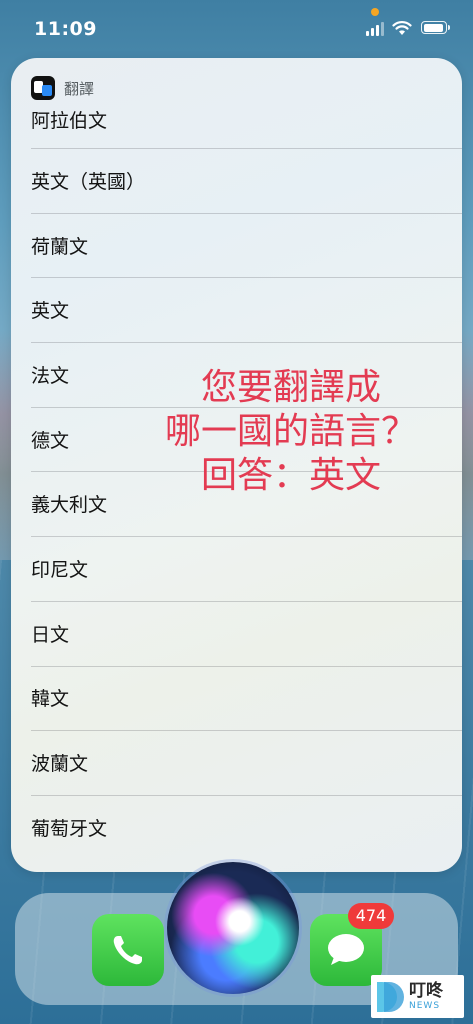 The image size is (473, 1024). I want to click on card-header: 翻譯, so click(62, 88).